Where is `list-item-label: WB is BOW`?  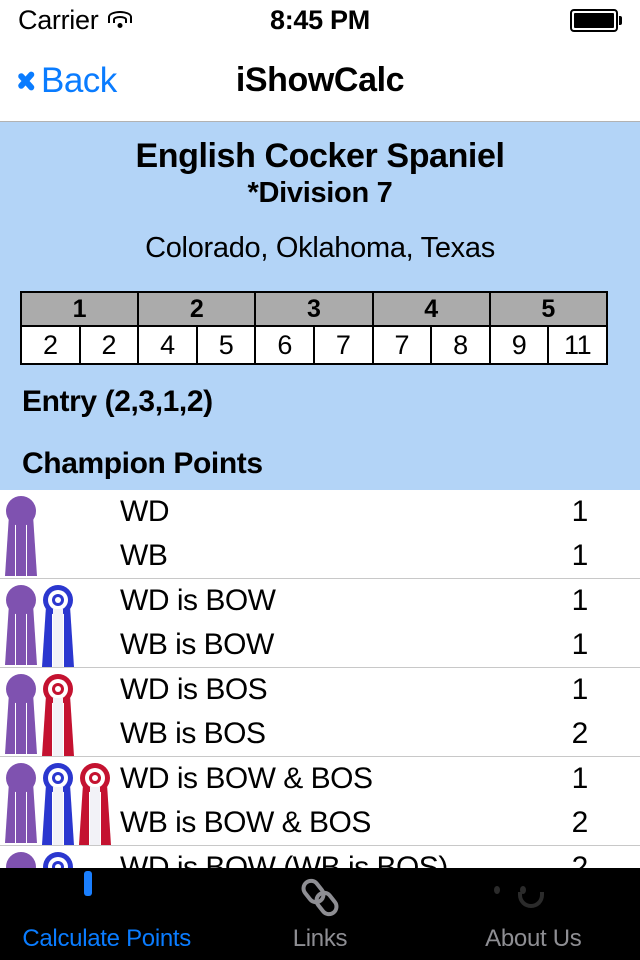 list-item-label: WB is BOW is located at coordinates (197, 645).